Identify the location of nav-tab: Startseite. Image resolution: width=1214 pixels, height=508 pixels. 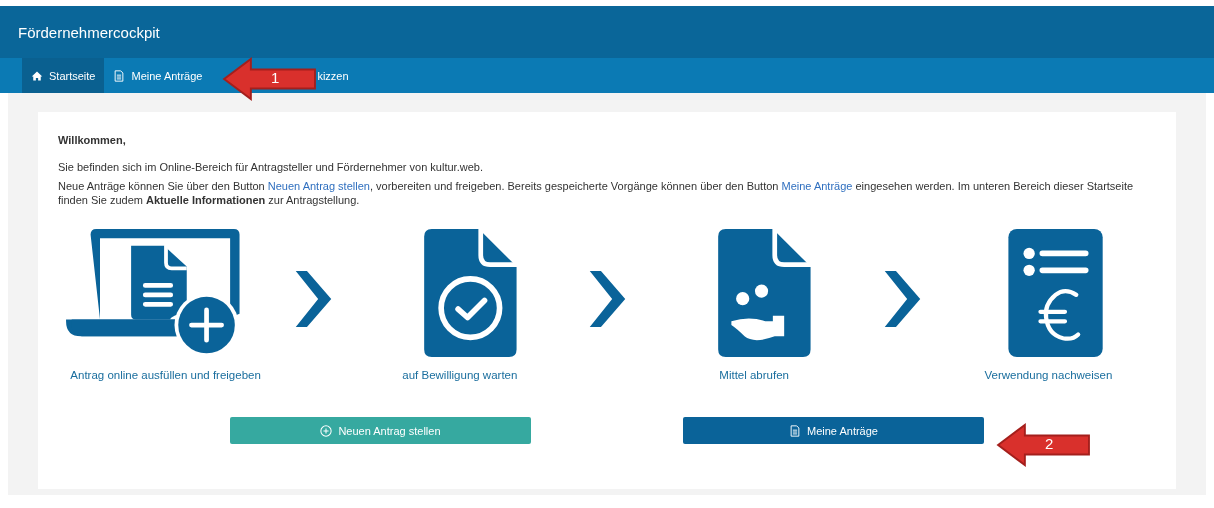
(63, 75).